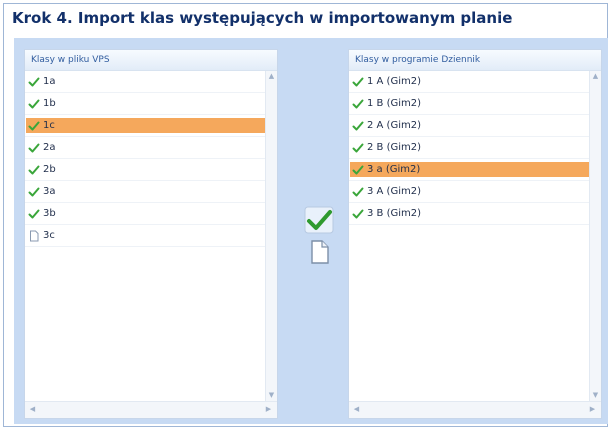  Describe the element at coordinates (151, 60) in the screenshot. I see `vps-classes-header: Klasy w pliku VPS` at that location.